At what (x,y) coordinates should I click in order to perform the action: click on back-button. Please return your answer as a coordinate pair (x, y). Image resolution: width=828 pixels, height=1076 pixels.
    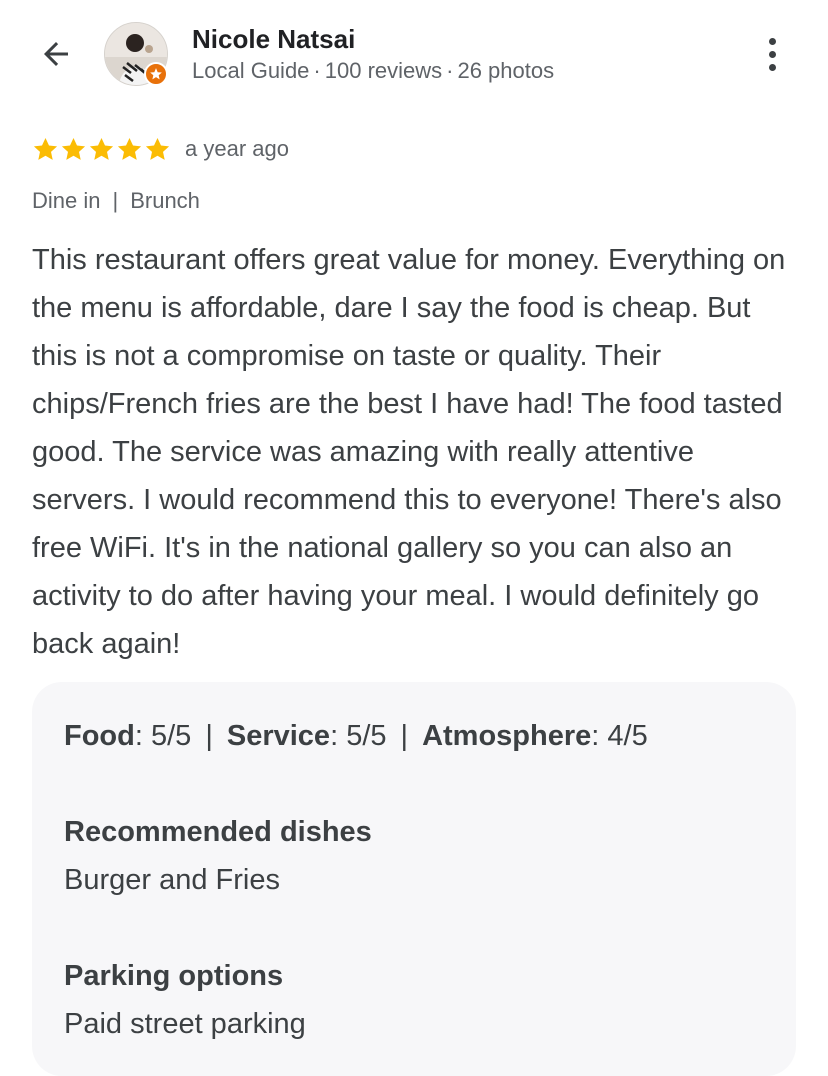
    Looking at the image, I should click on (56, 54).